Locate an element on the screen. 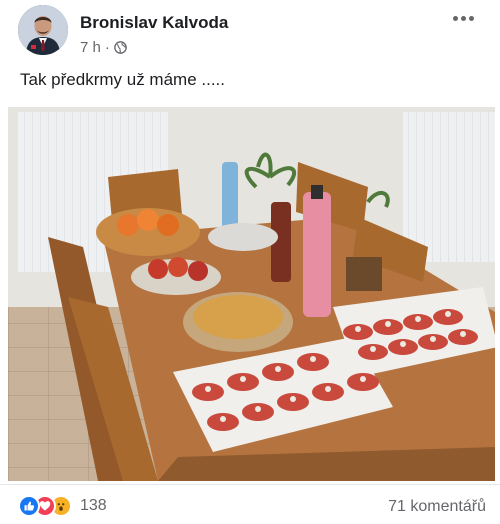 The width and height of the screenshot is (500, 524). like-icon is located at coordinates (29, 506).